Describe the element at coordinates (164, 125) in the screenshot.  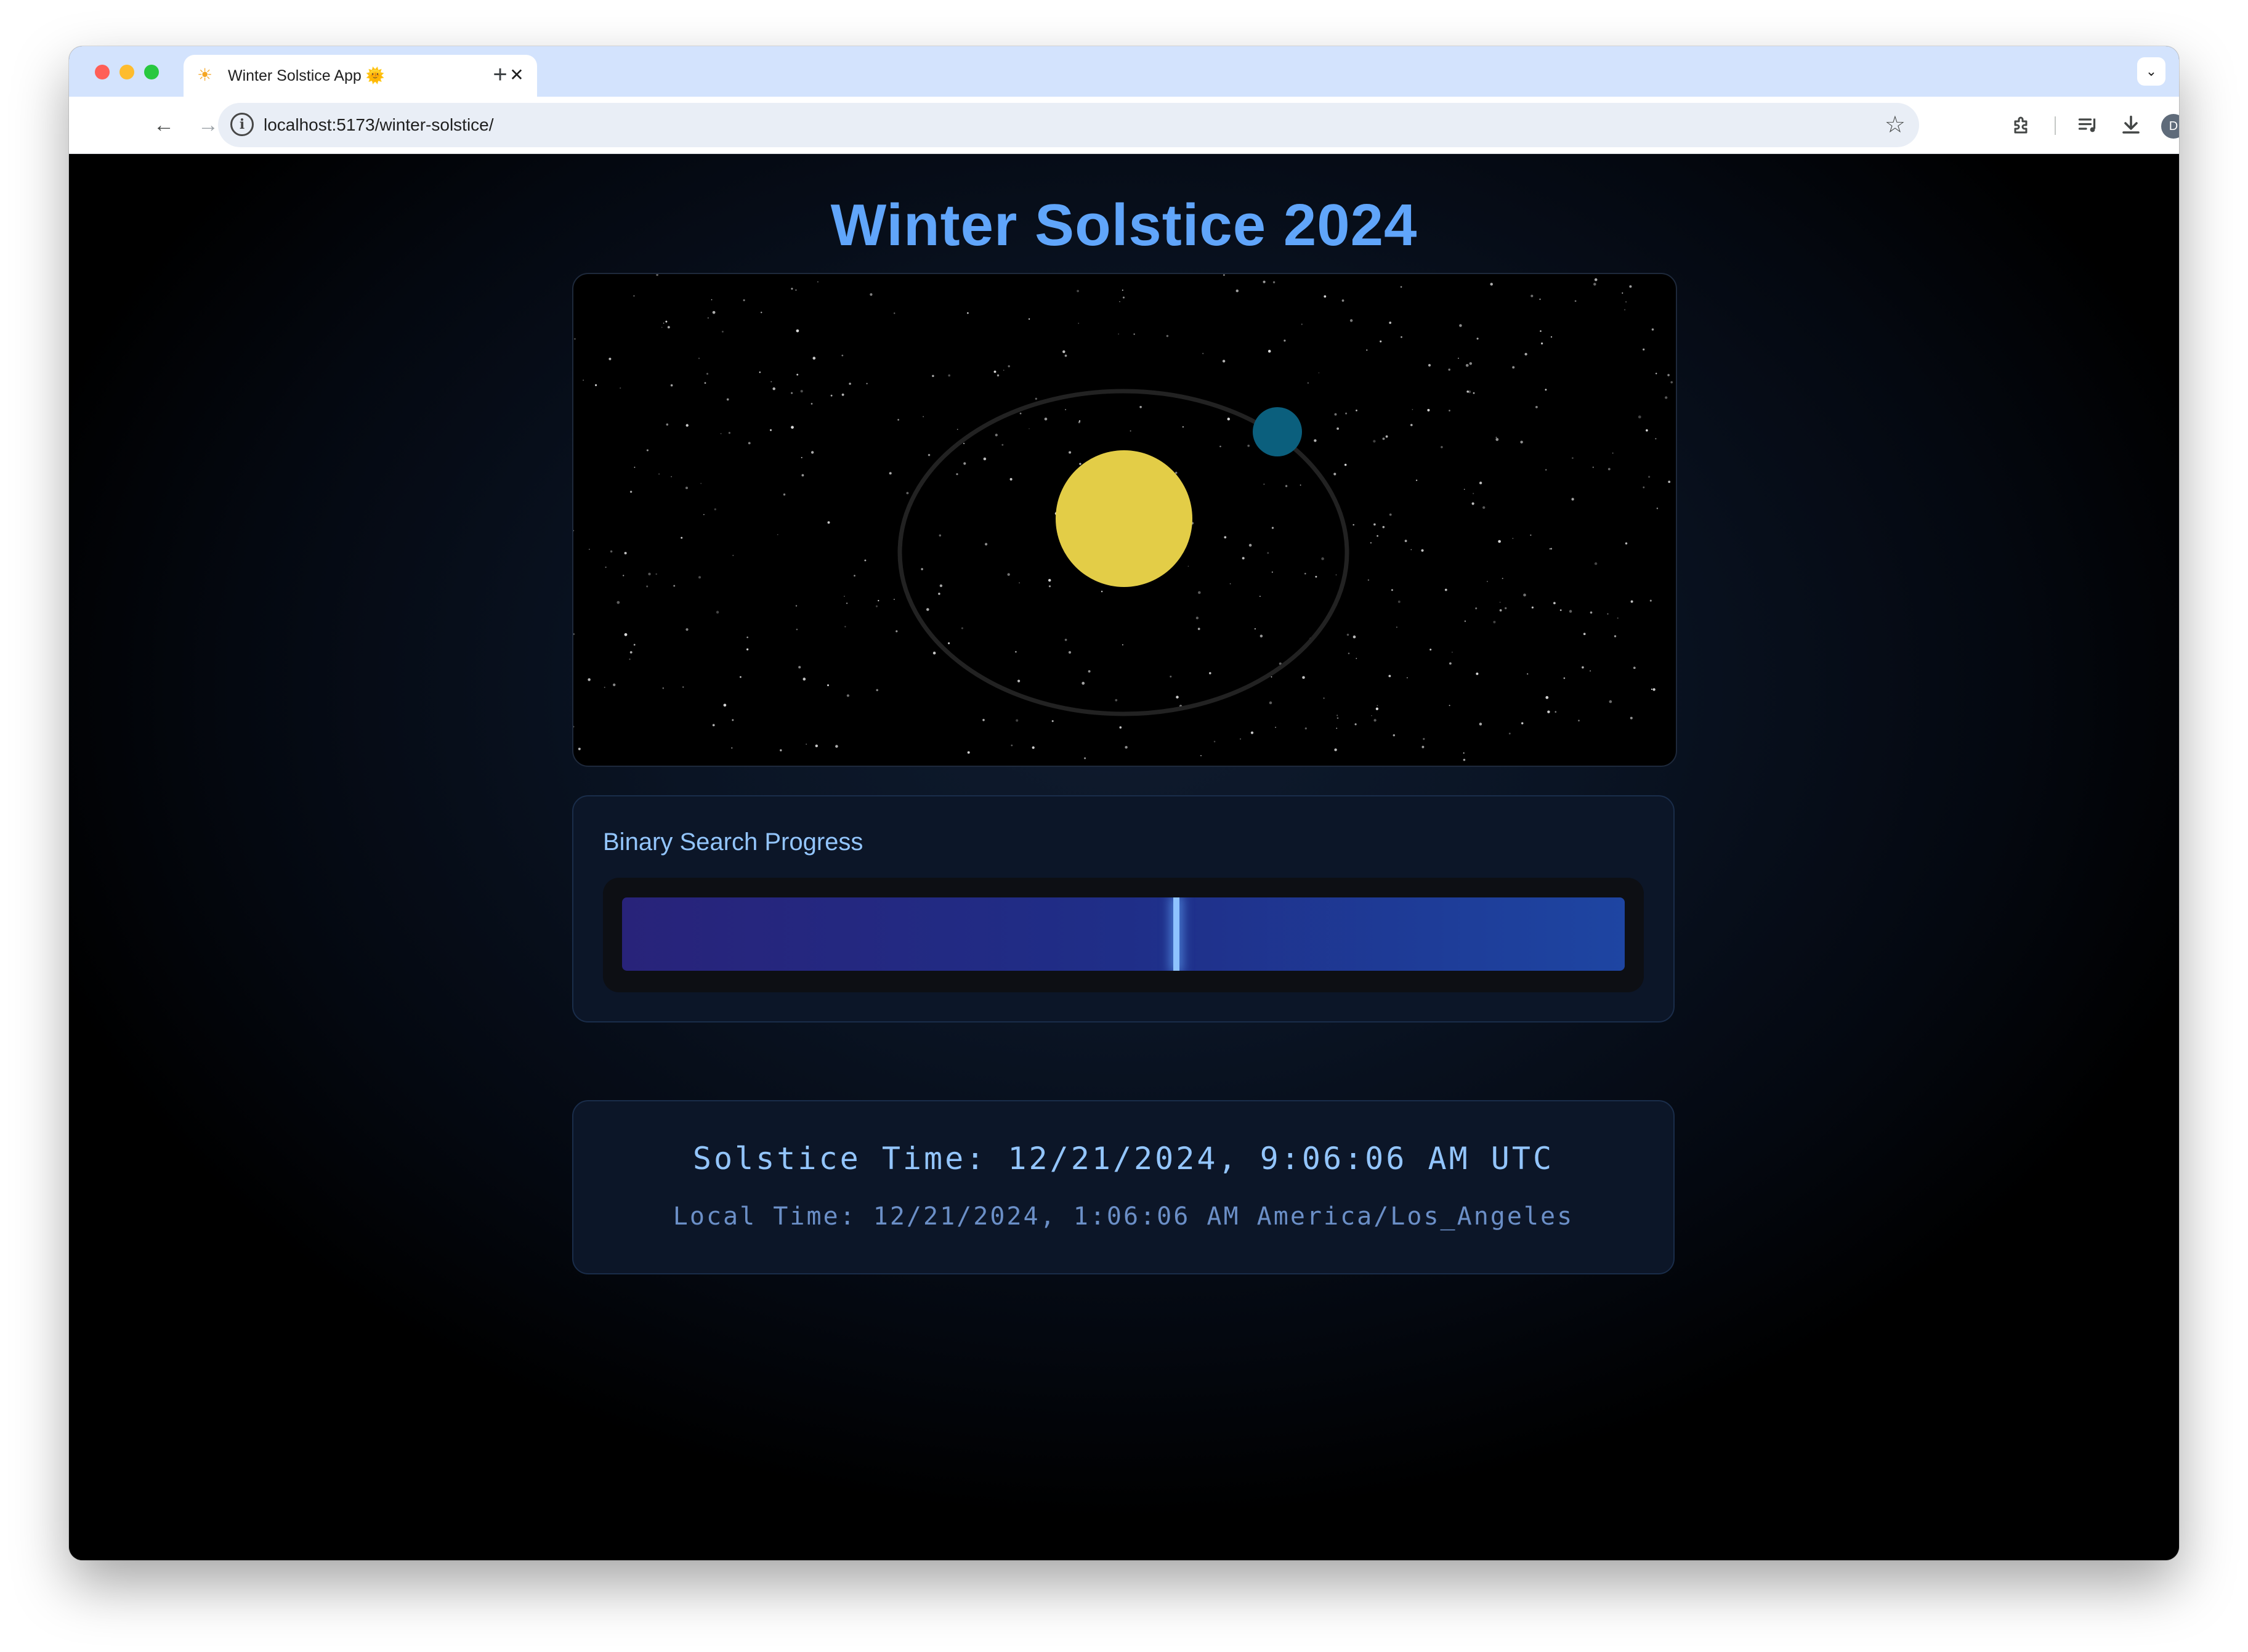
I see `back-arrow-icon: ←` at that location.